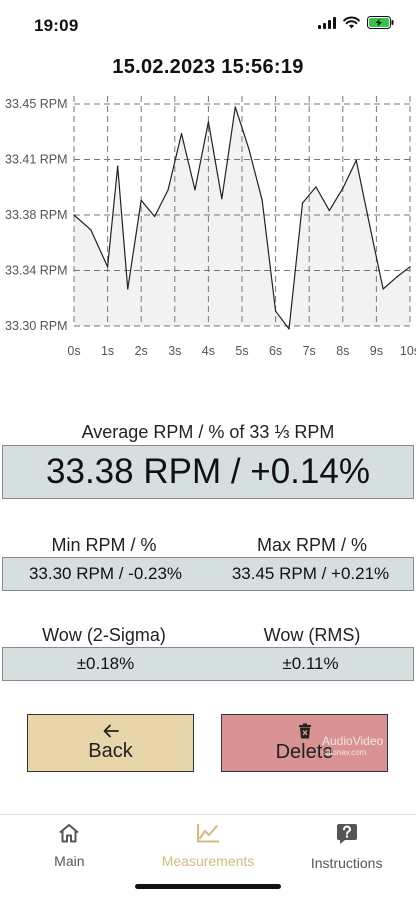 This screenshot has height=900, width=416. I want to click on back-button: Back, so click(110, 743).